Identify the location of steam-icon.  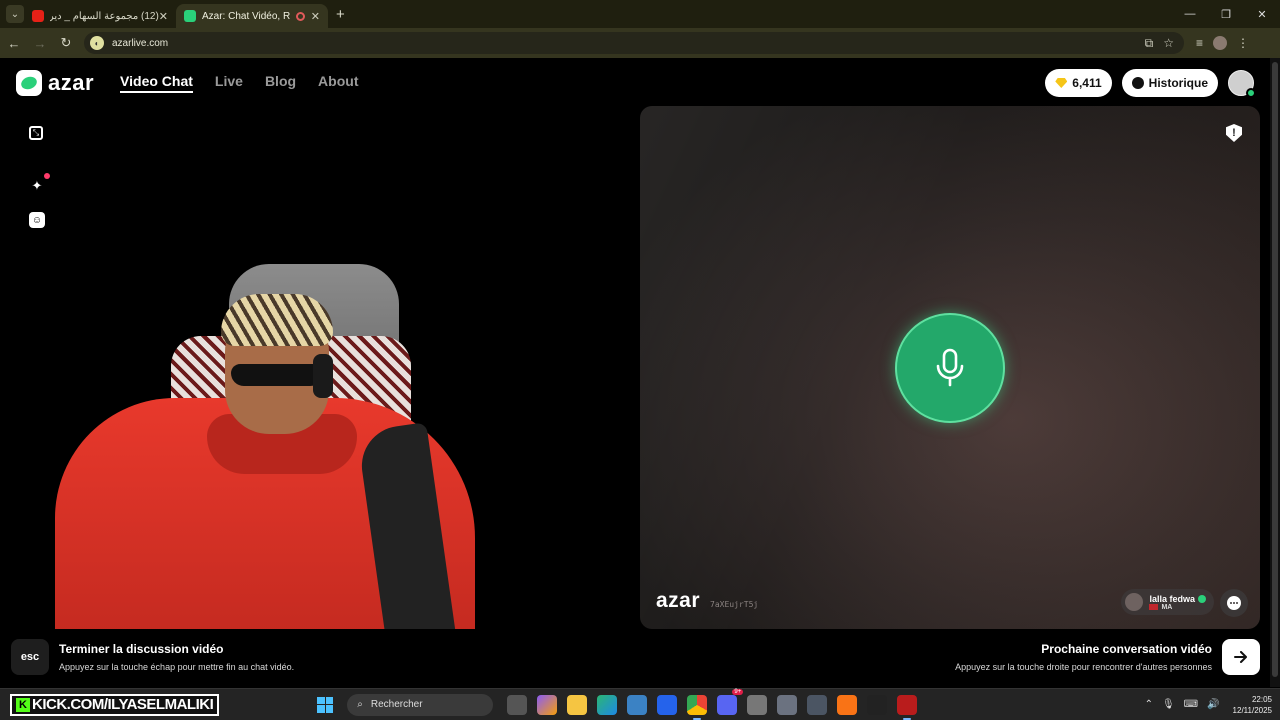
(817, 704).